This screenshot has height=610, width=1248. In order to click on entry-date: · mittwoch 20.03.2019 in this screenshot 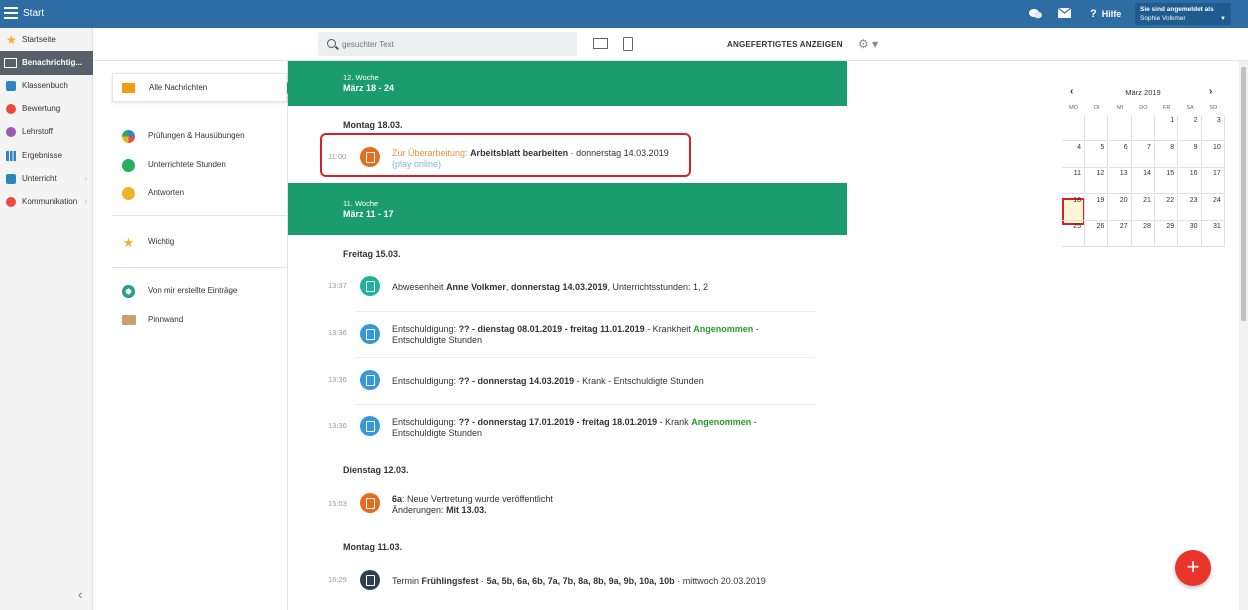, I will do `click(721, 581)`.